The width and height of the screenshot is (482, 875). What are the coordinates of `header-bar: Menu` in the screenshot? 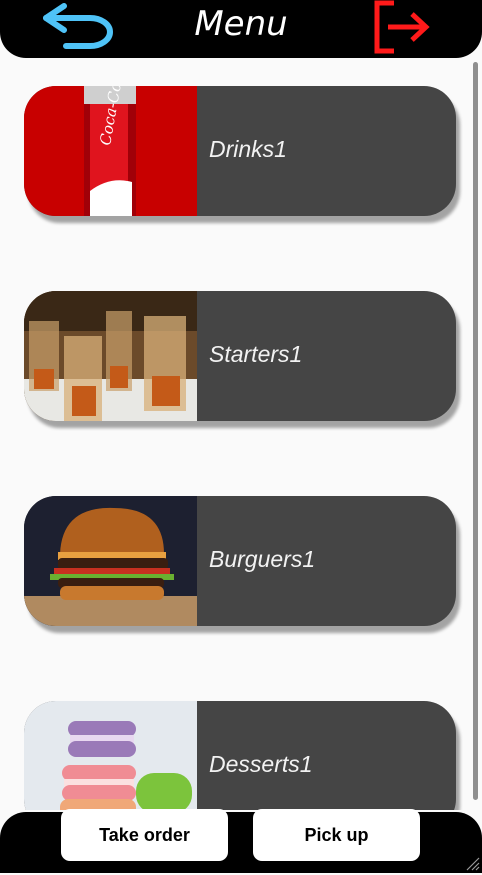 It's located at (241, 29).